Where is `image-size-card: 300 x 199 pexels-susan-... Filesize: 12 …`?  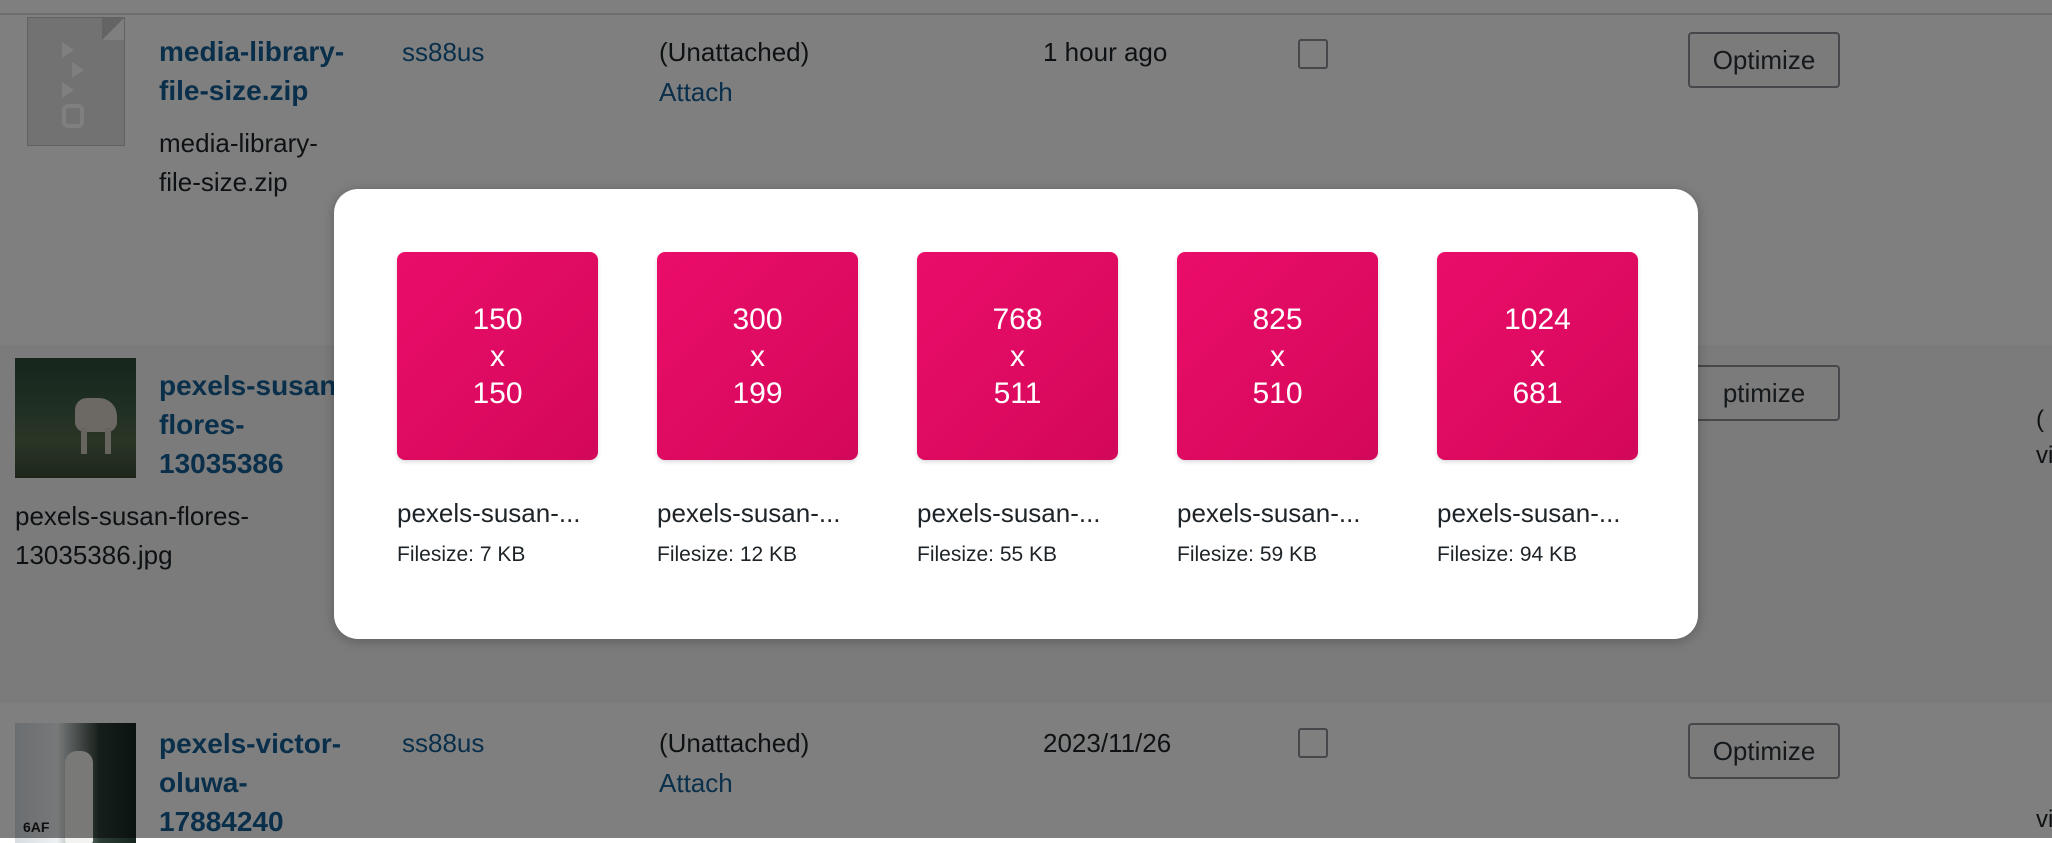
image-size-card: 300 x 199 pexels-susan-... Filesize: 12 … is located at coordinates (757, 409).